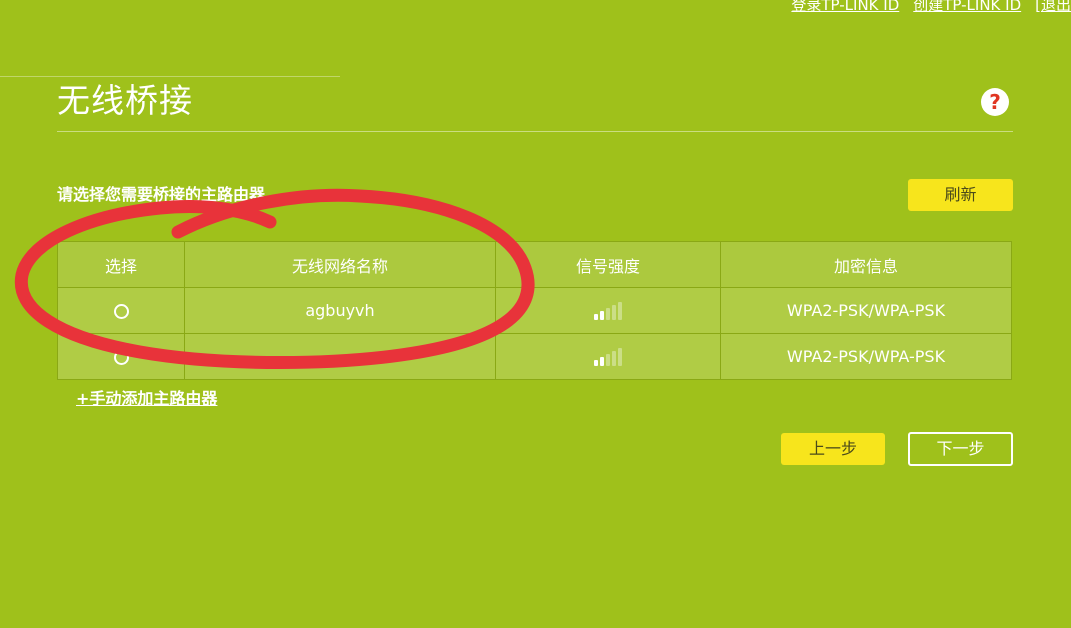 This screenshot has width=1071, height=628. Describe the element at coordinates (125, 100) in the screenshot. I see `page-title: 无线桥接` at that location.